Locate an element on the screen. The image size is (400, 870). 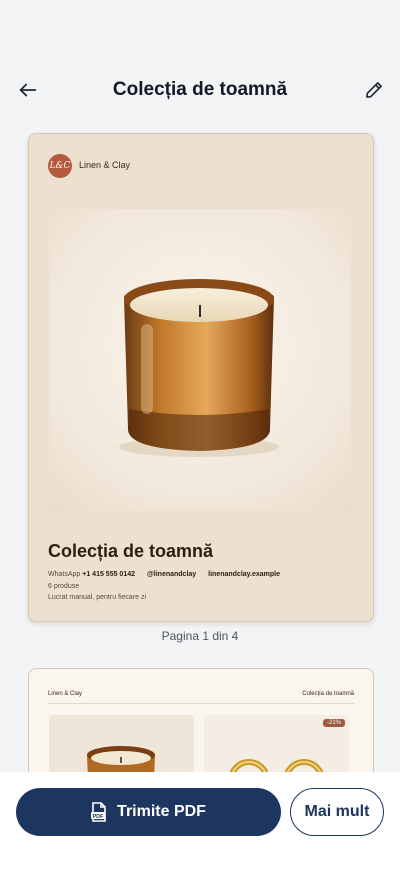
arrow-left-icon is located at coordinates (28, 90).